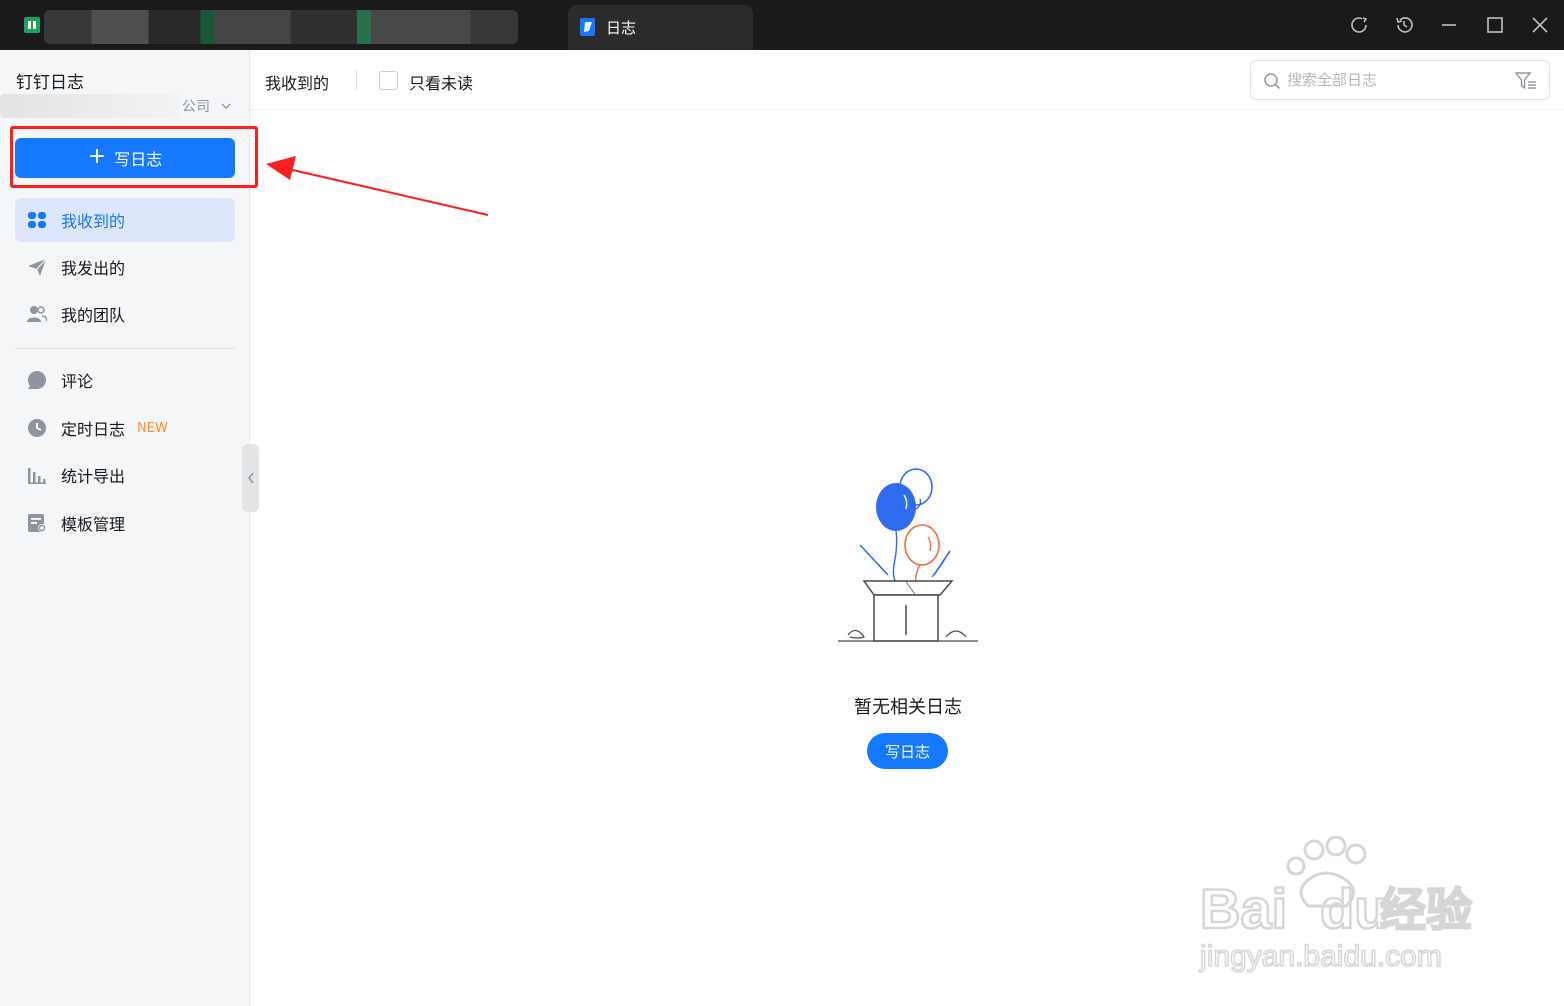 The image size is (1564, 1006). I want to click on team-icon, so click(37, 314).